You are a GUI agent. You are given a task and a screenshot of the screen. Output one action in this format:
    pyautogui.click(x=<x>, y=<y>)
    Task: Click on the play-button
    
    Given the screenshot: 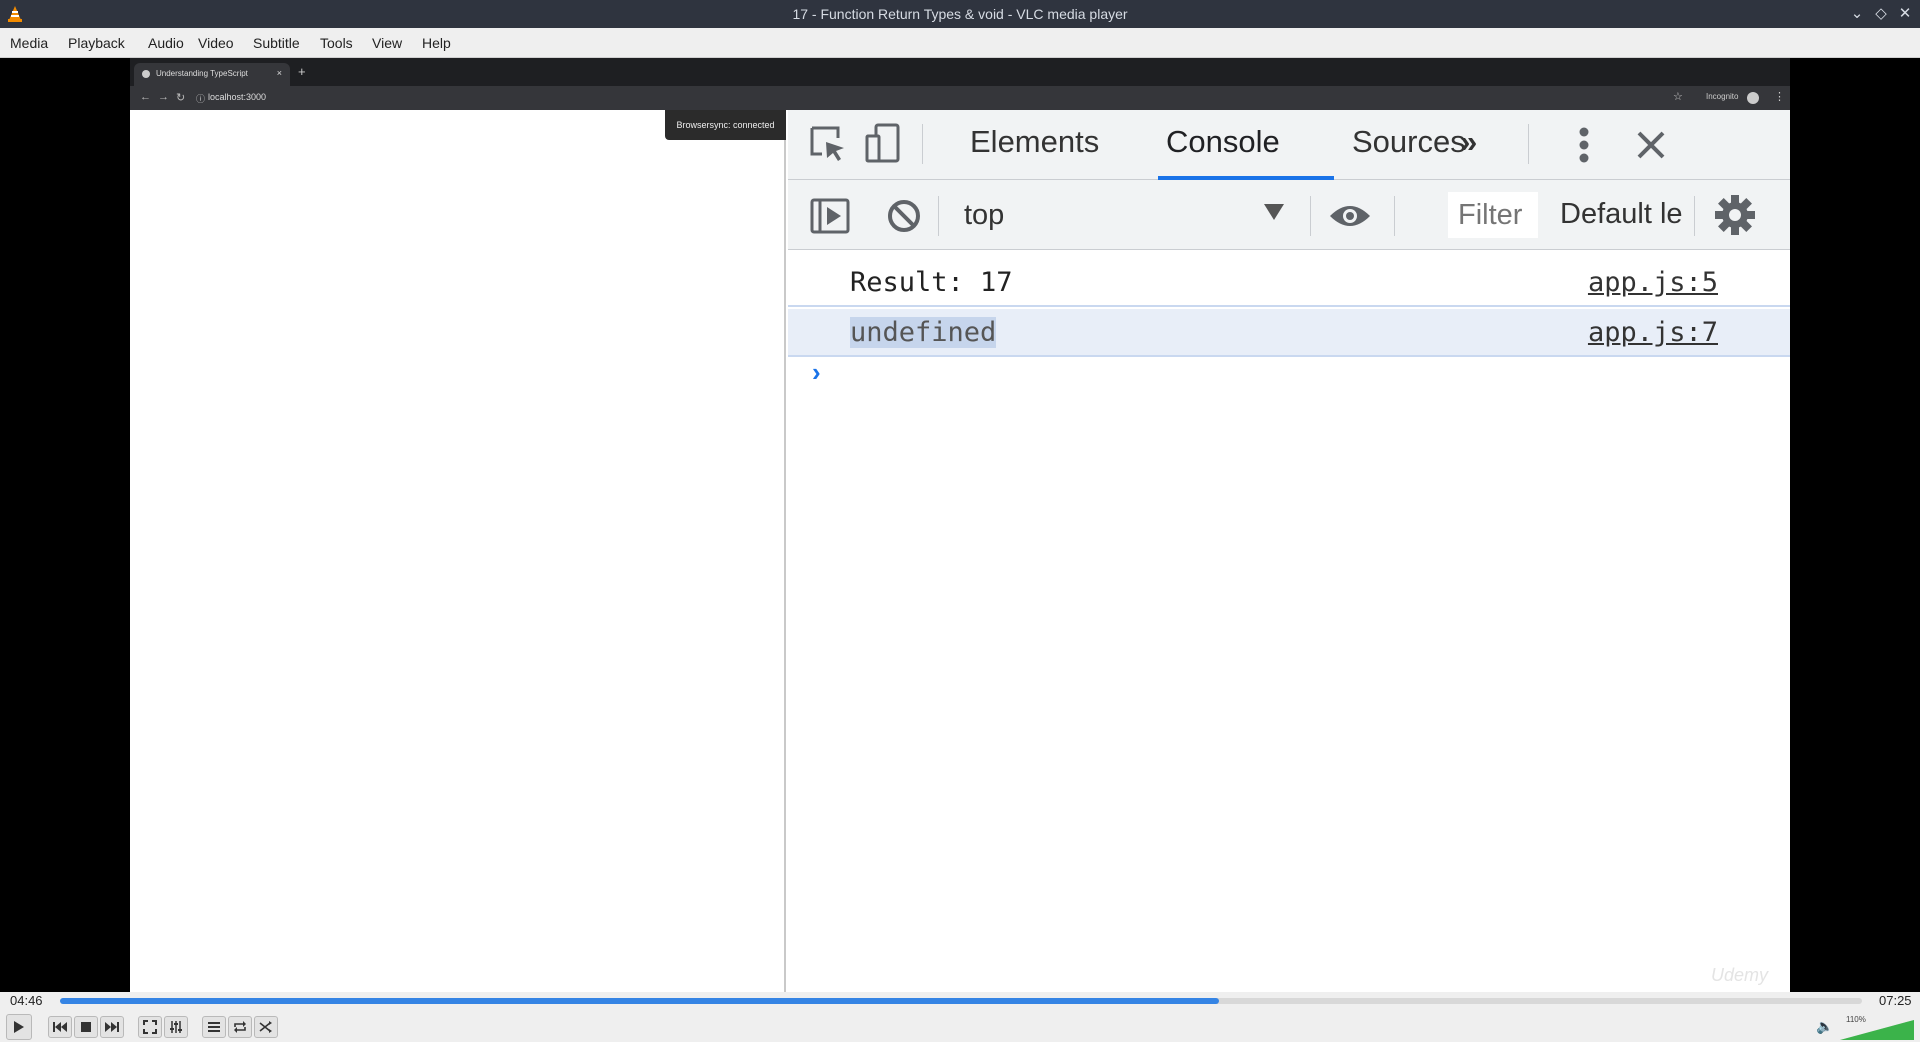 What is the action you would take?
    pyautogui.click(x=19, y=1027)
    